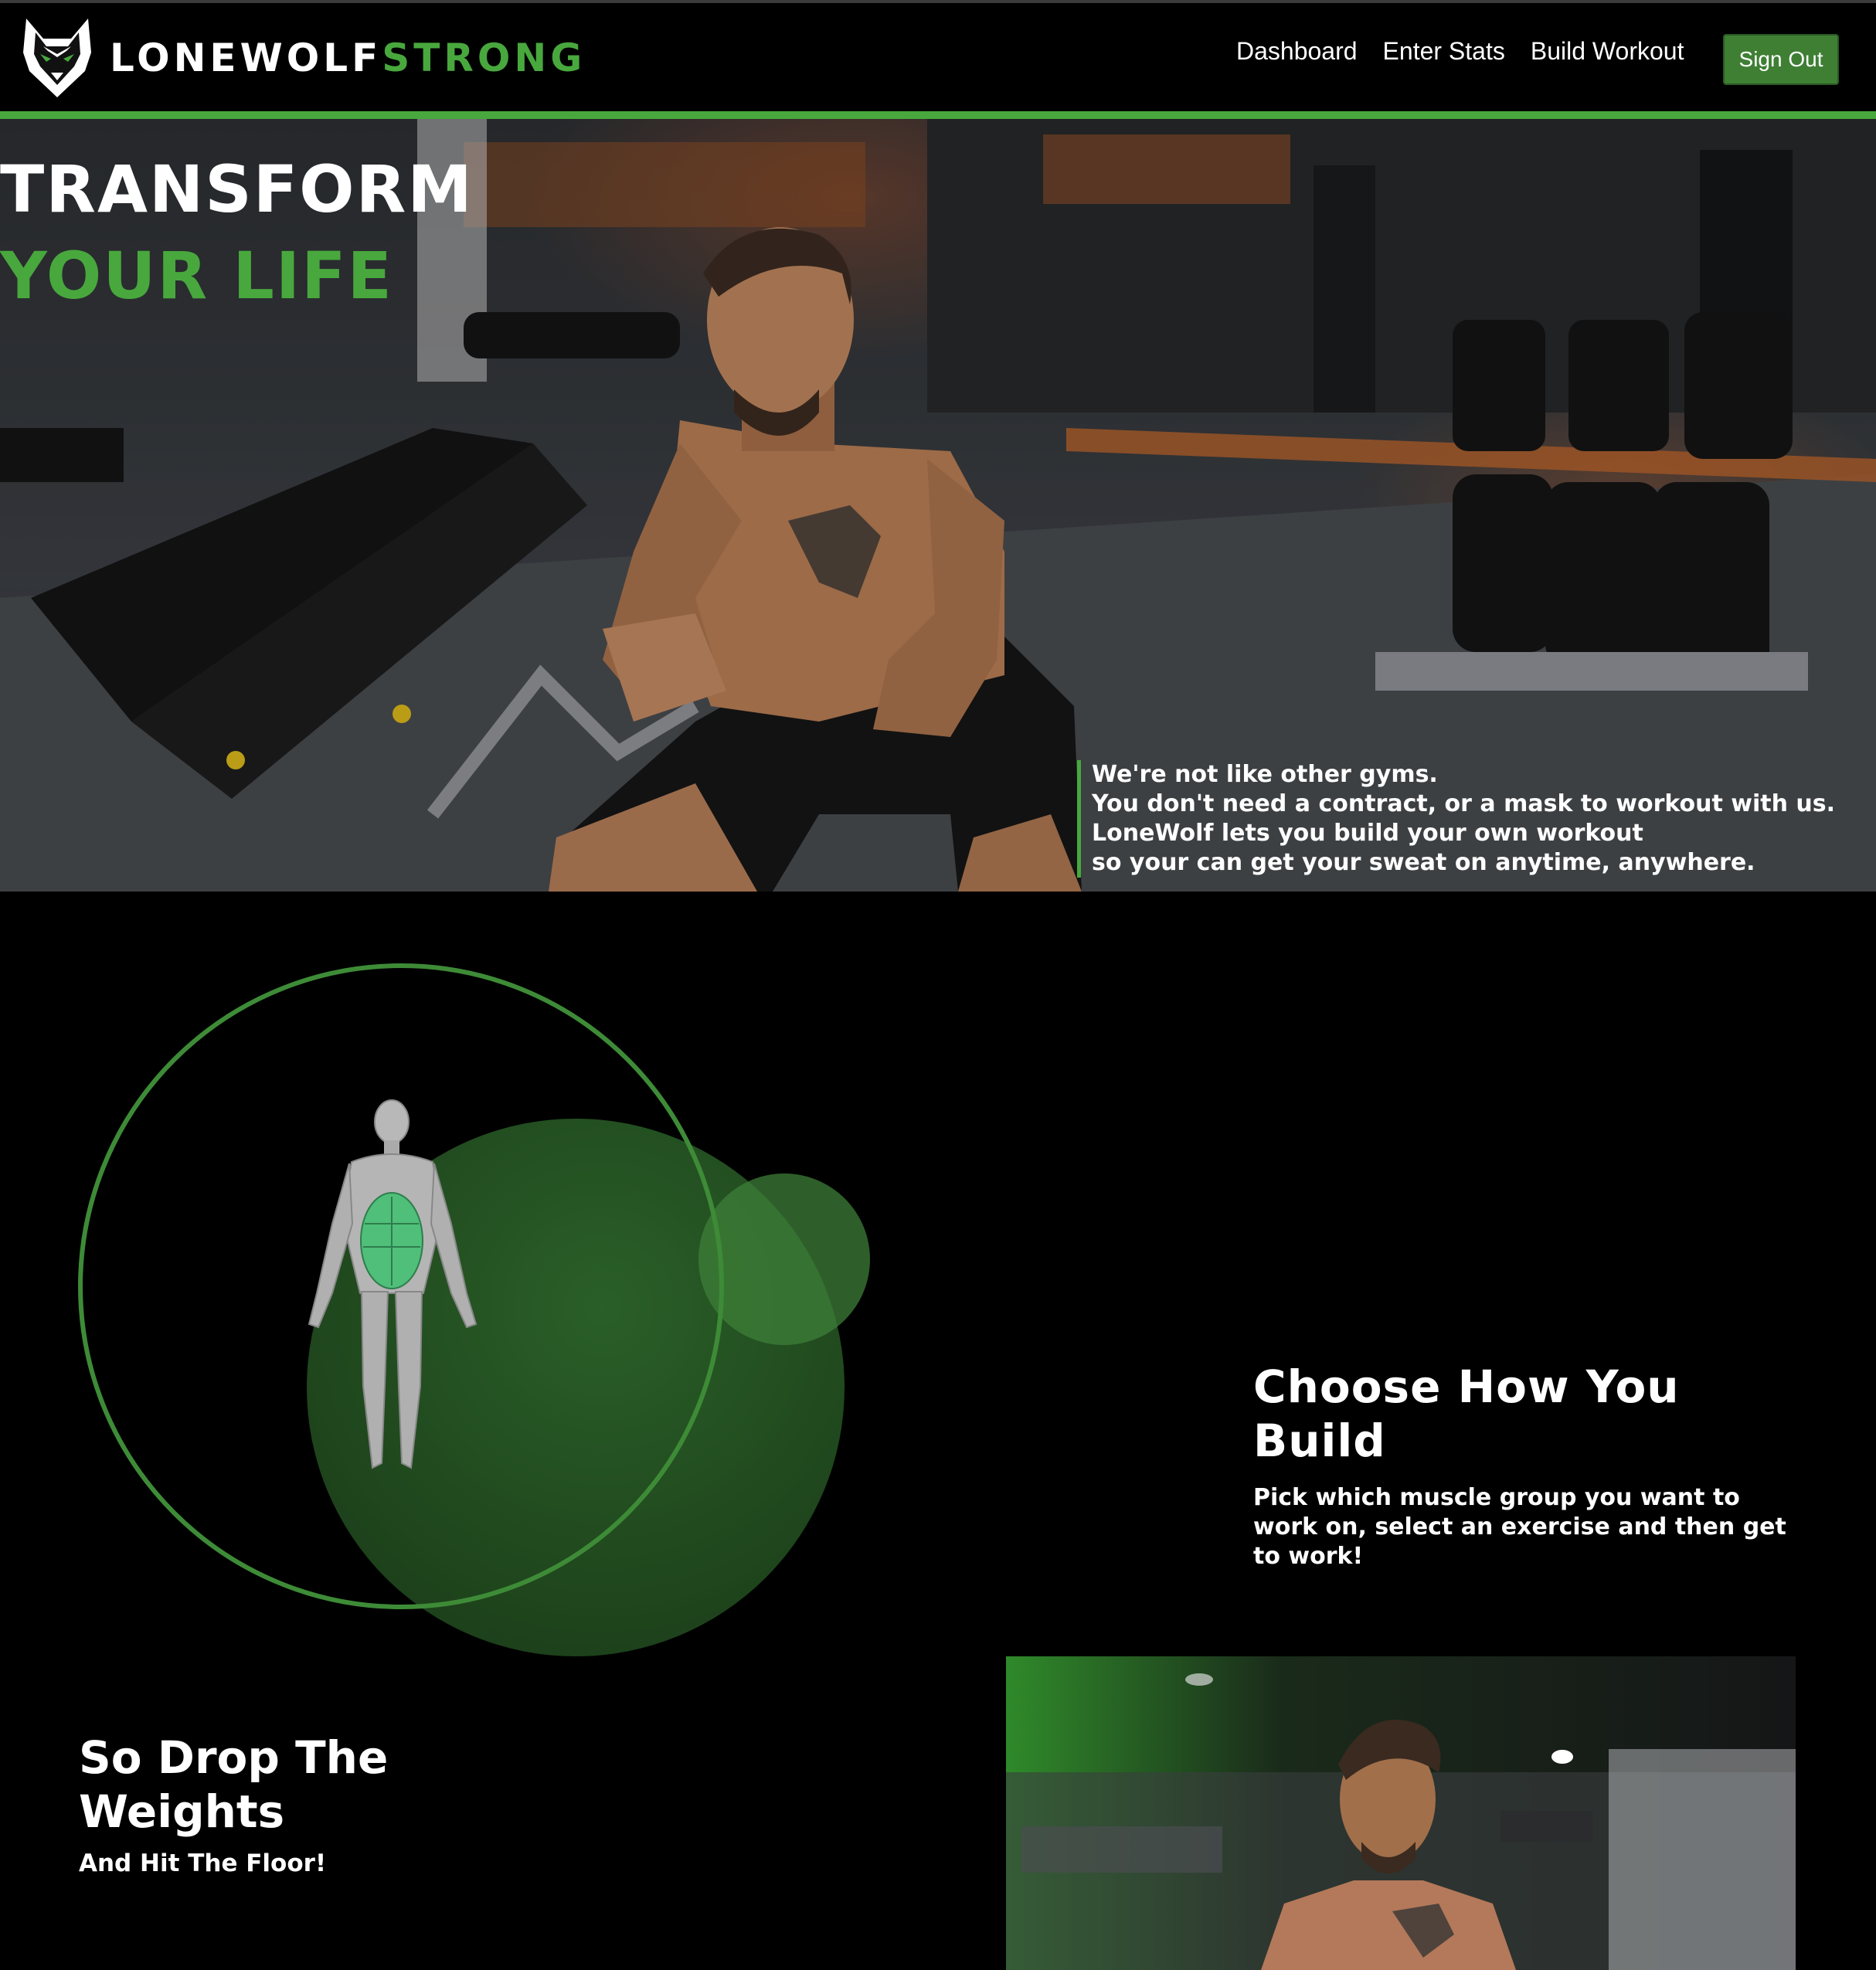 This screenshot has height=1970, width=1876. I want to click on brand-logo-link: LONEWOLFSTRONG, so click(303, 58).